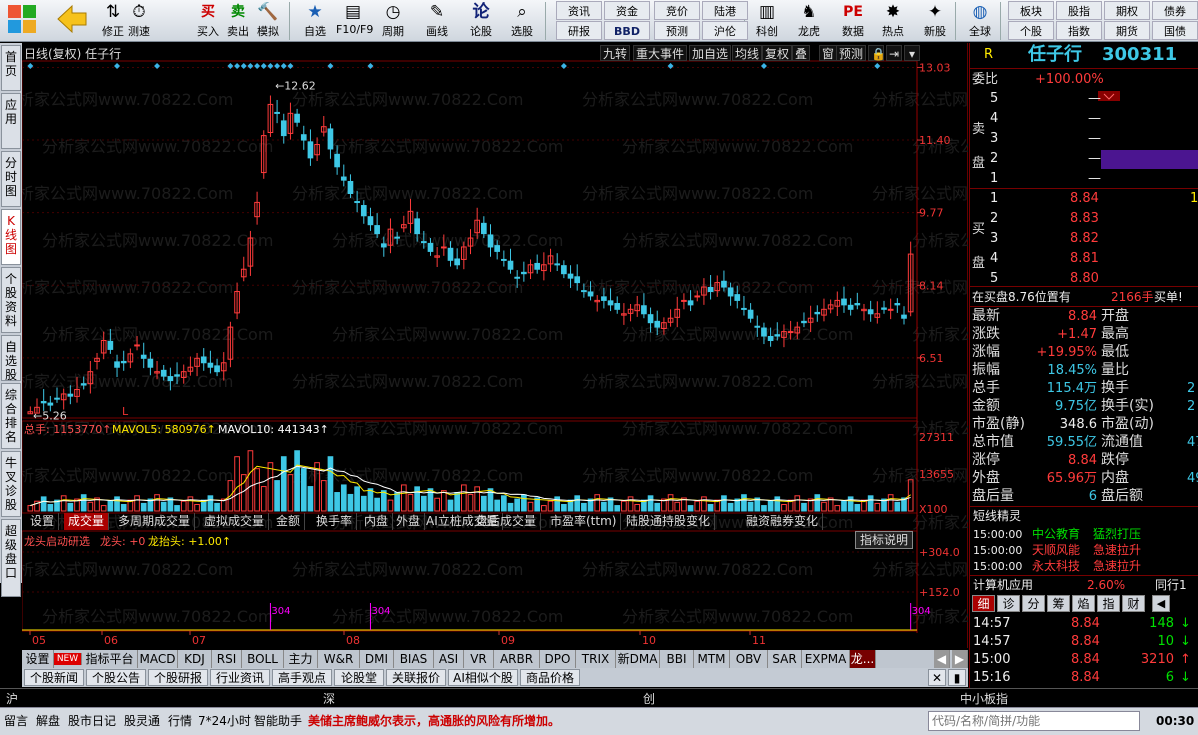 The image size is (1198, 735). What do you see at coordinates (155, 521) in the screenshot?
I see `panel-tab-2: 多周期成交量` at bounding box center [155, 521].